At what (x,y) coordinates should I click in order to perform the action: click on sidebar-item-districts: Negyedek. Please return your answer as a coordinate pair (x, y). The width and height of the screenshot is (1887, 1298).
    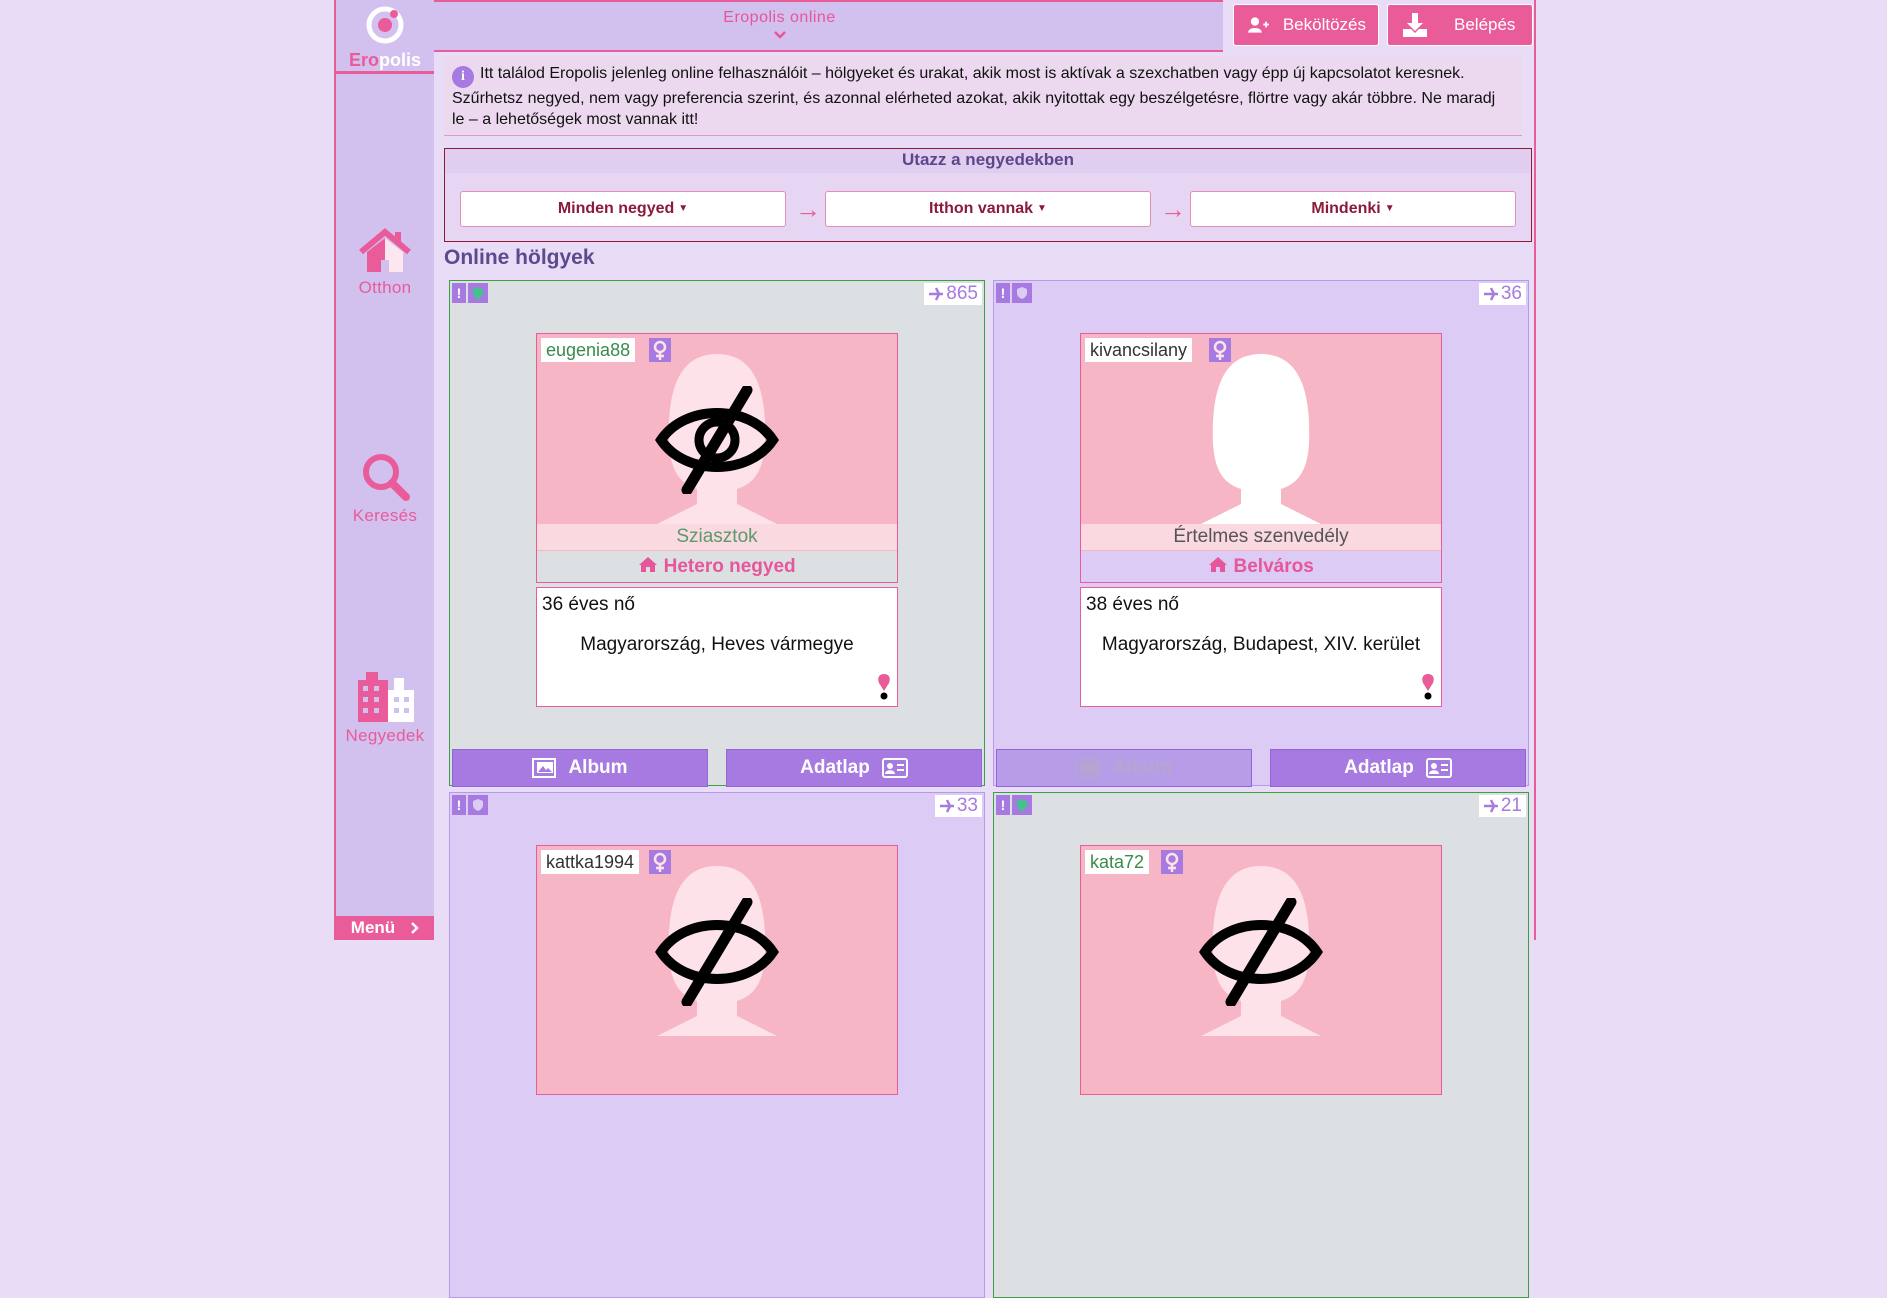
    Looking at the image, I should click on (385, 708).